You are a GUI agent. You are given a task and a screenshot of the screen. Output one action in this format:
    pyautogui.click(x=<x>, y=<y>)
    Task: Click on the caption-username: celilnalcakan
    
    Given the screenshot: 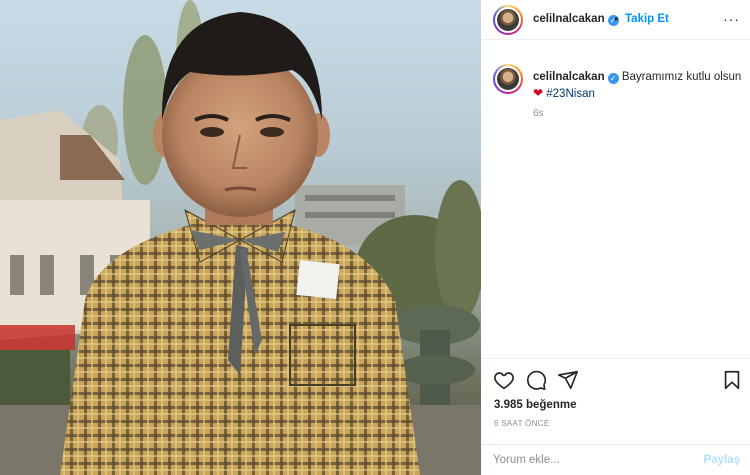 What is the action you would take?
    pyautogui.click(x=569, y=77)
    